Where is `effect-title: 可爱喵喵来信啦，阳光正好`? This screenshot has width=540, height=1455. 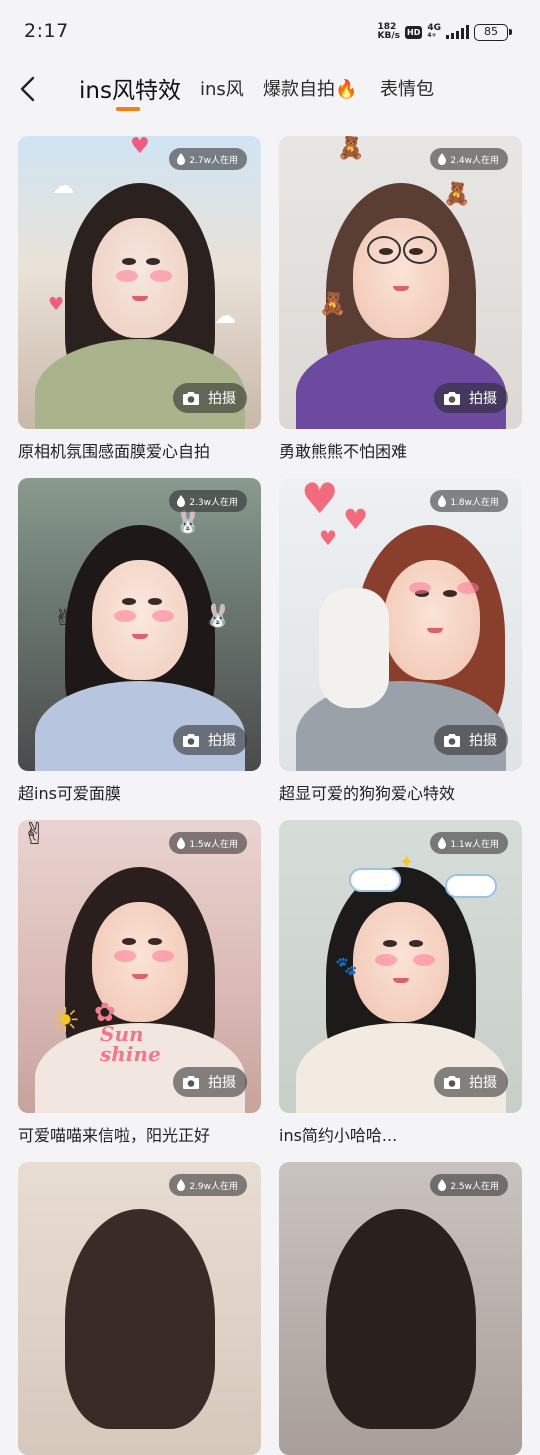
effect-title: 可爱喵喵来信啦，阳光正好 is located at coordinates (114, 1135).